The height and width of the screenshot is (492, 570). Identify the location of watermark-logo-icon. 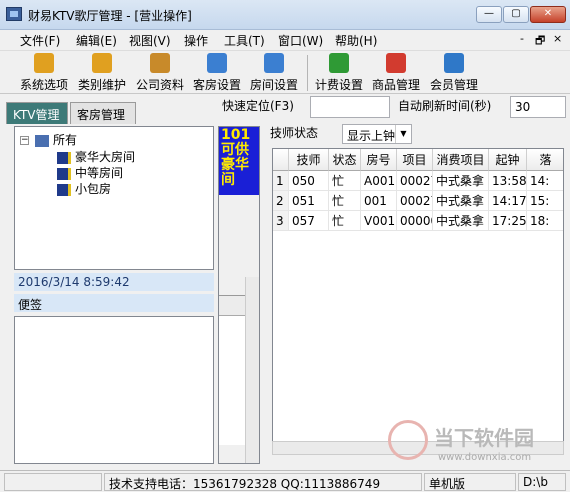
(408, 440).